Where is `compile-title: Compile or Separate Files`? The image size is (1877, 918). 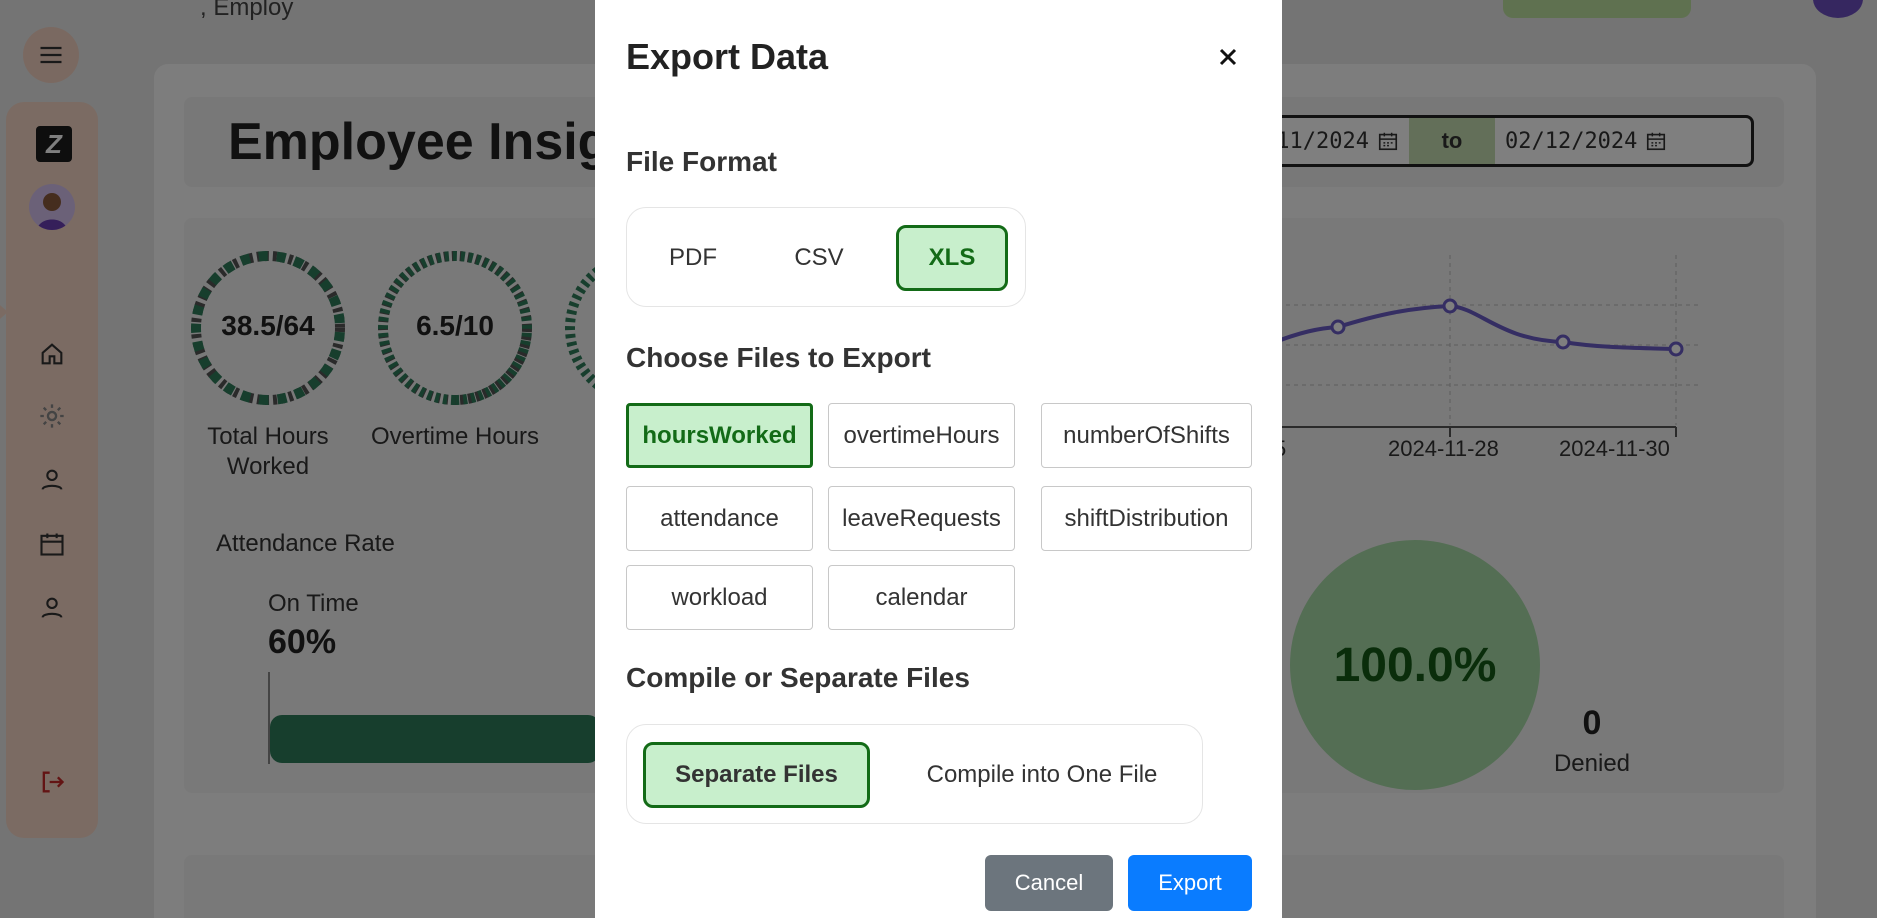
compile-title: Compile or Separate Files is located at coordinates (798, 677).